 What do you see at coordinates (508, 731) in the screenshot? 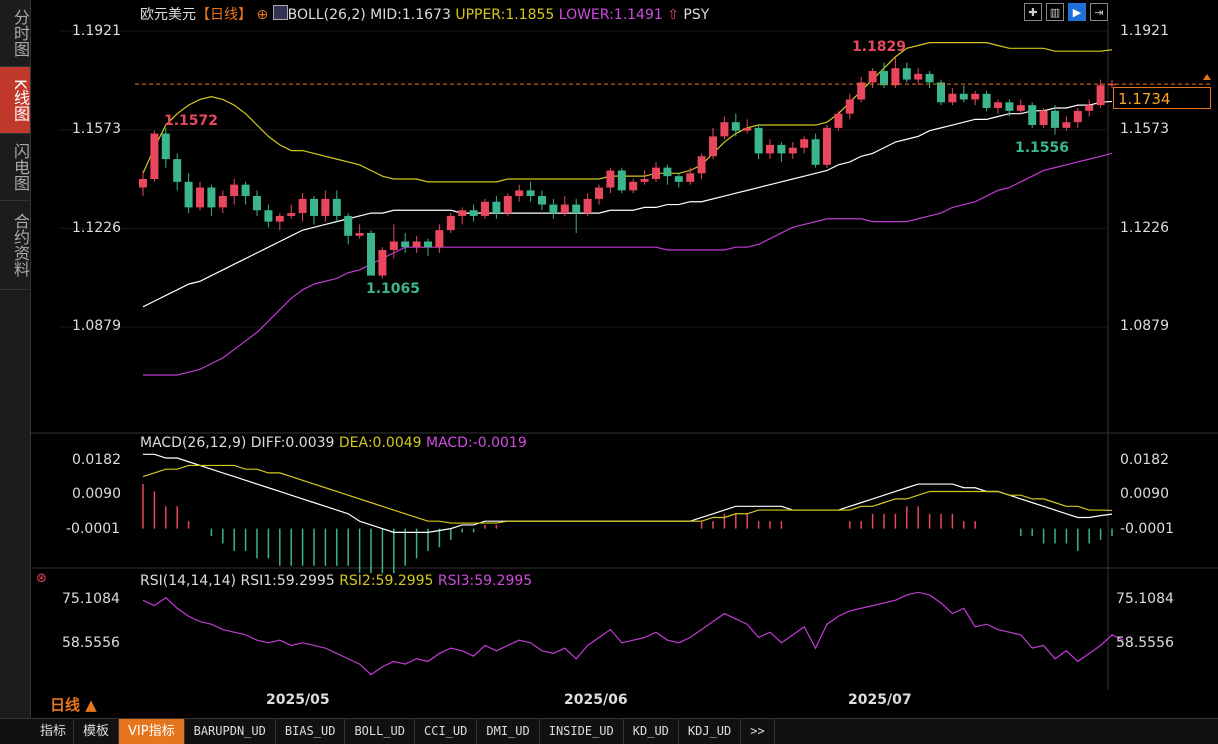
I see `tab-dmi: DMI_UD` at bounding box center [508, 731].